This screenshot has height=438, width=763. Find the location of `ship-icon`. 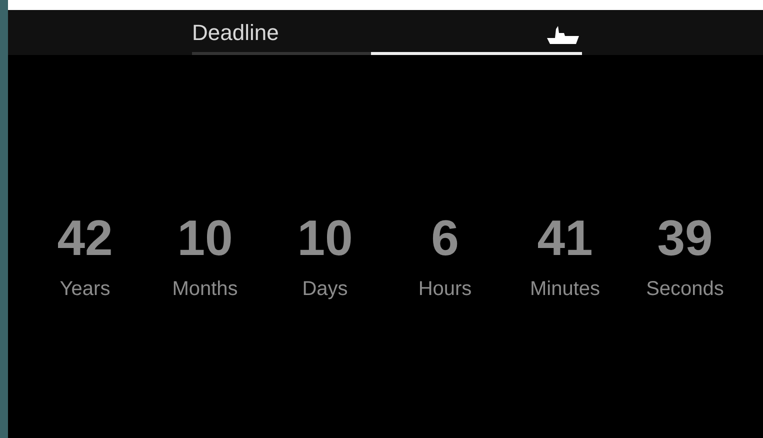

ship-icon is located at coordinates (563, 35).